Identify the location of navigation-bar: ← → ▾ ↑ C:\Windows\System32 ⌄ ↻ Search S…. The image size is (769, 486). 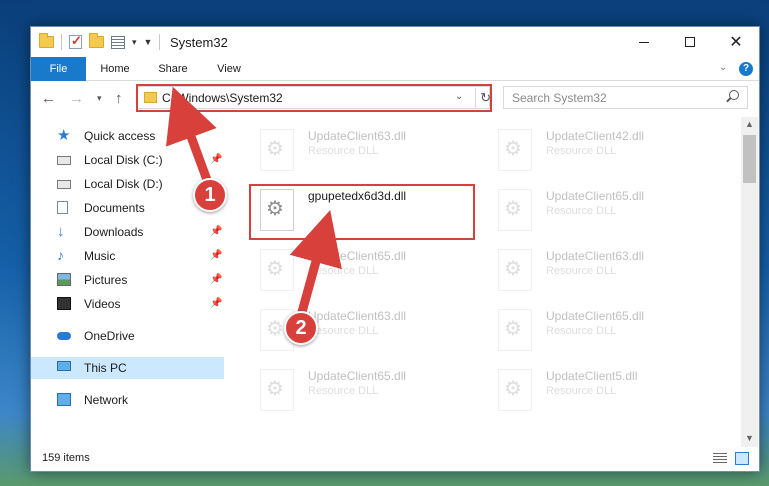
(395, 99).